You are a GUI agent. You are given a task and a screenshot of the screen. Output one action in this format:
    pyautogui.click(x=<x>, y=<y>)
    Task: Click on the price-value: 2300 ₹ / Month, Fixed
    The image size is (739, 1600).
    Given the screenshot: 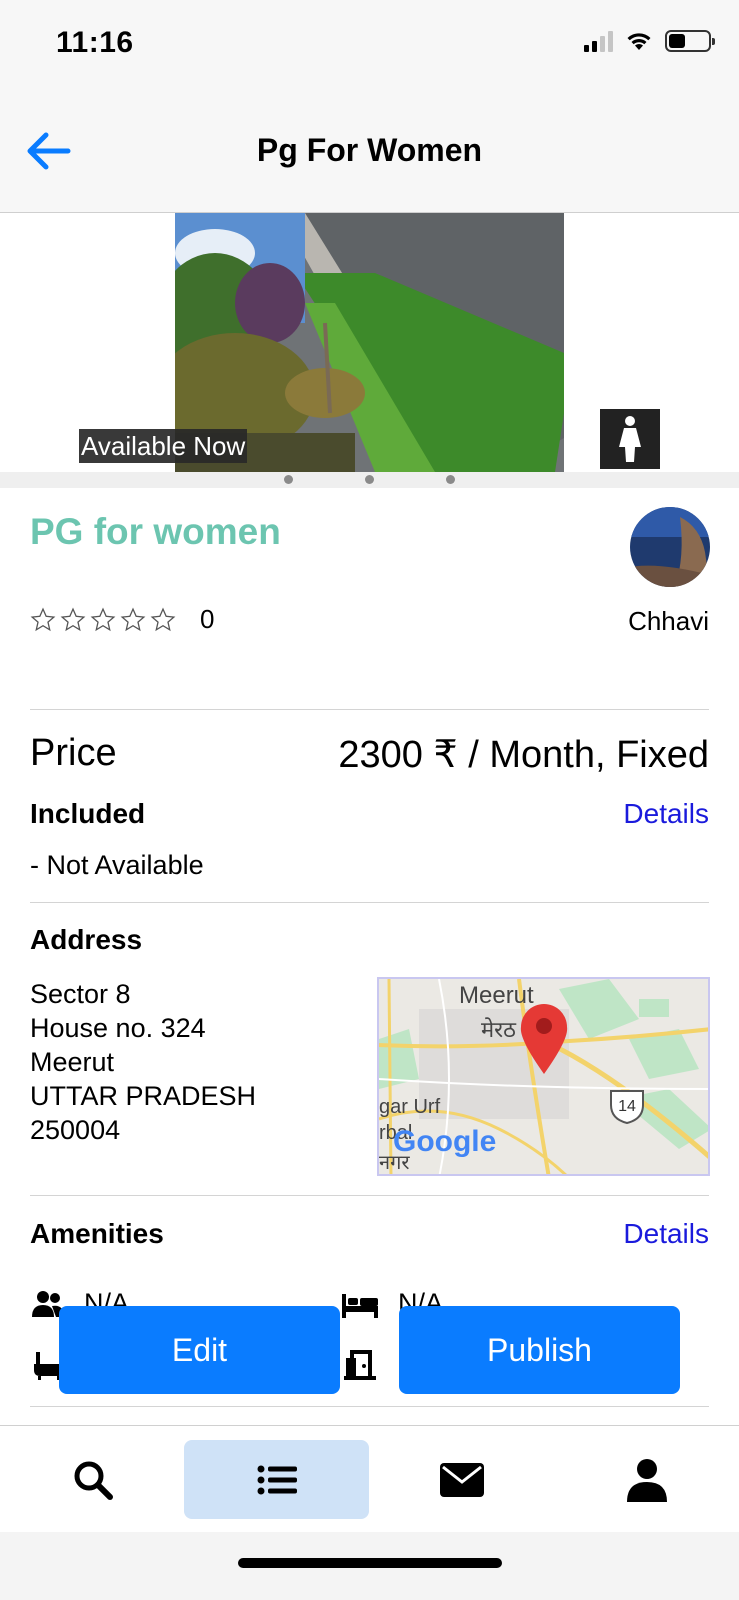 What is the action you would take?
    pyautogui.click(x=523, y=755)
    